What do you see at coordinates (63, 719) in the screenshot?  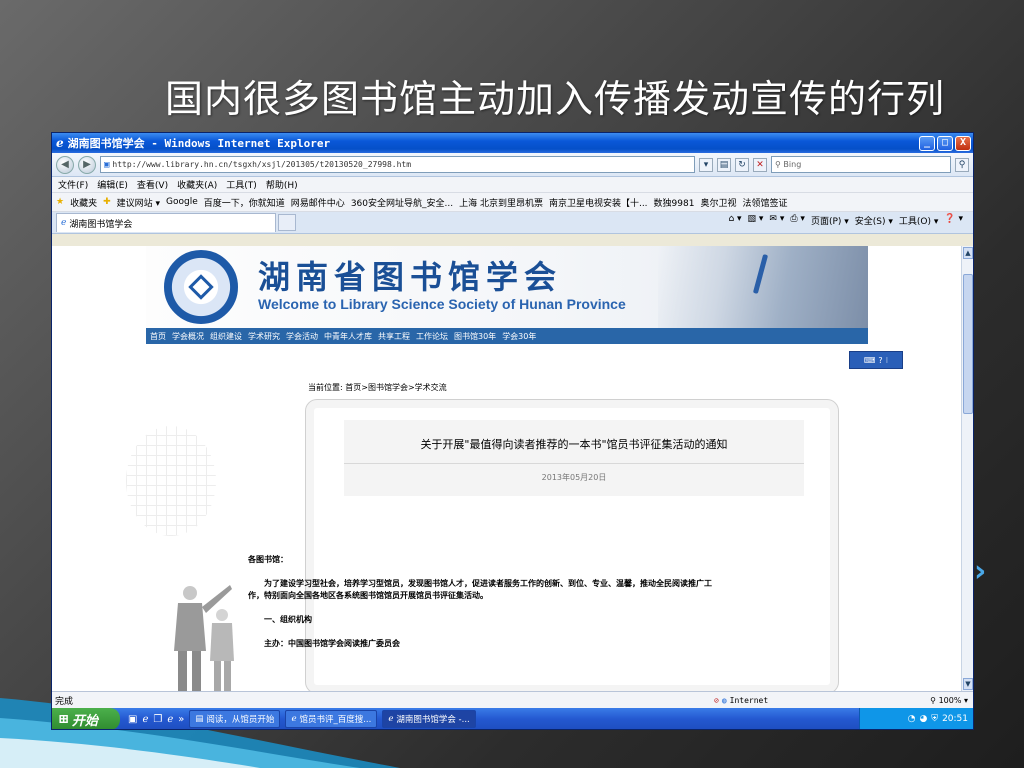 I see `windows-logo-icon: ⊞` at bounding box center [63, 719].